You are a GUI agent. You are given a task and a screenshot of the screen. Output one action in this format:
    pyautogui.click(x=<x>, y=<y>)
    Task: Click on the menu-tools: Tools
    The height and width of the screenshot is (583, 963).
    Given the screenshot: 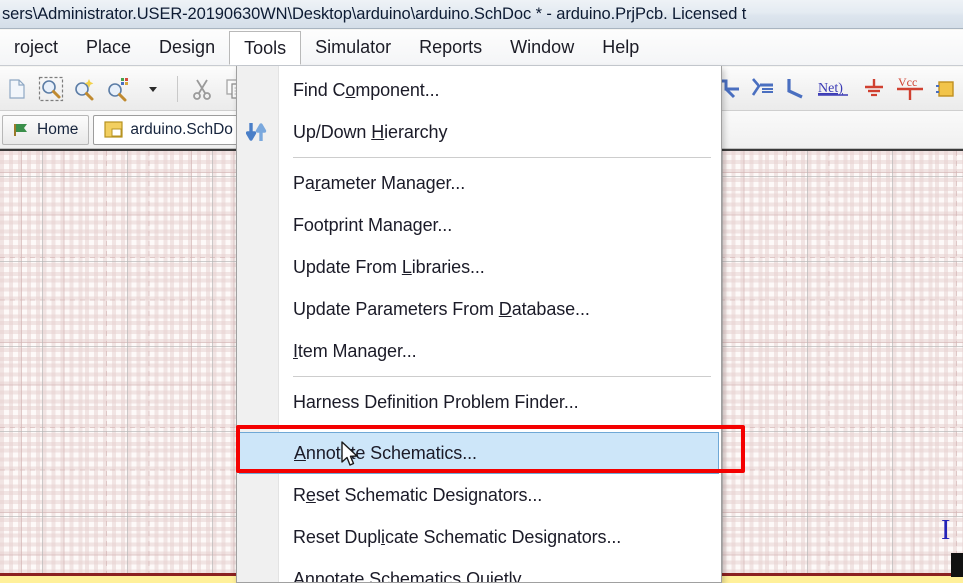 What is the action you would take?
    pyautogui.click(x=265, y=48)
    